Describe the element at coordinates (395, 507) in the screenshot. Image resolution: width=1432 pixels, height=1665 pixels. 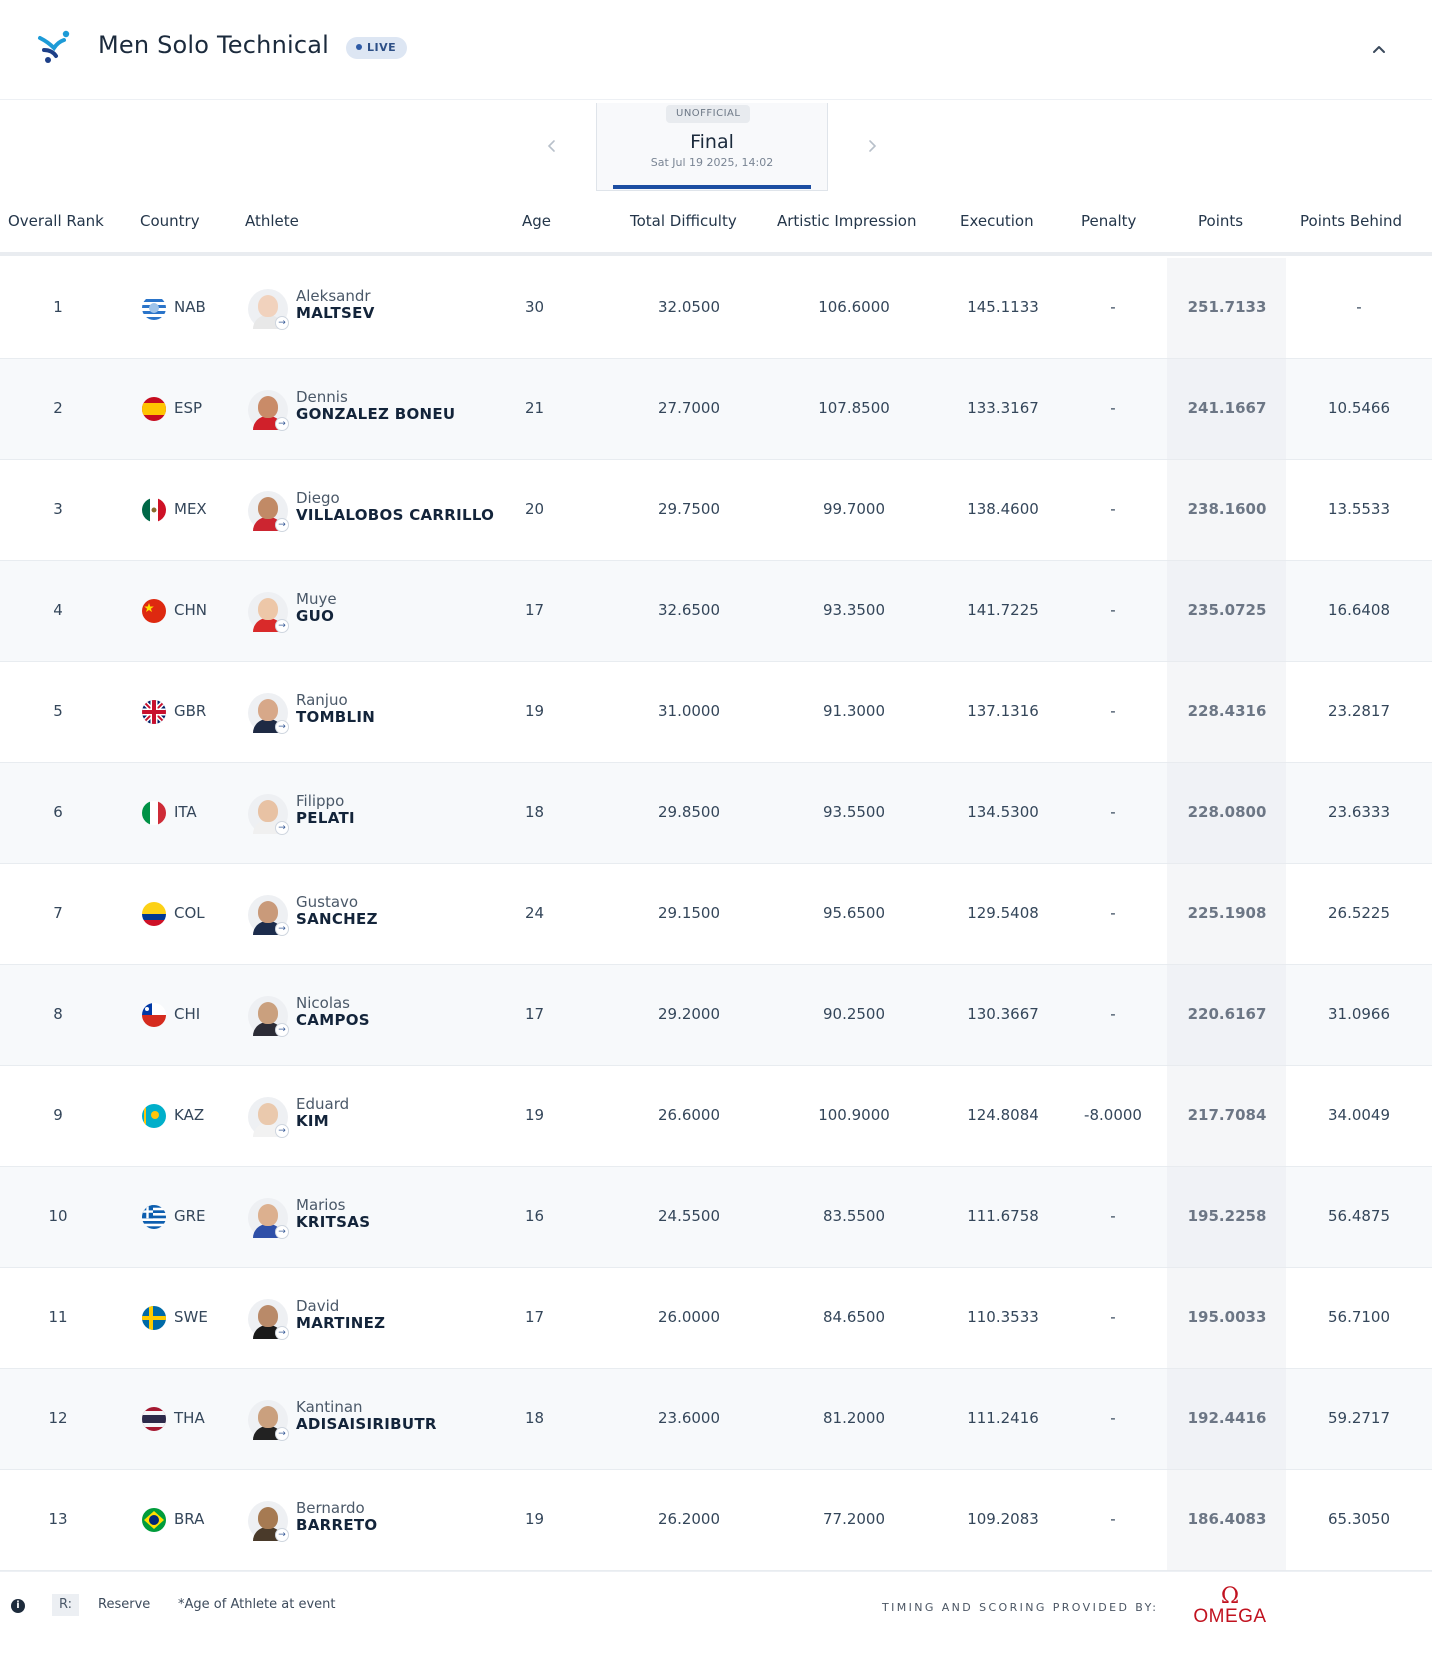
I see `athlete-name: Diego VILLALOBOS CARRILLO` at that location.